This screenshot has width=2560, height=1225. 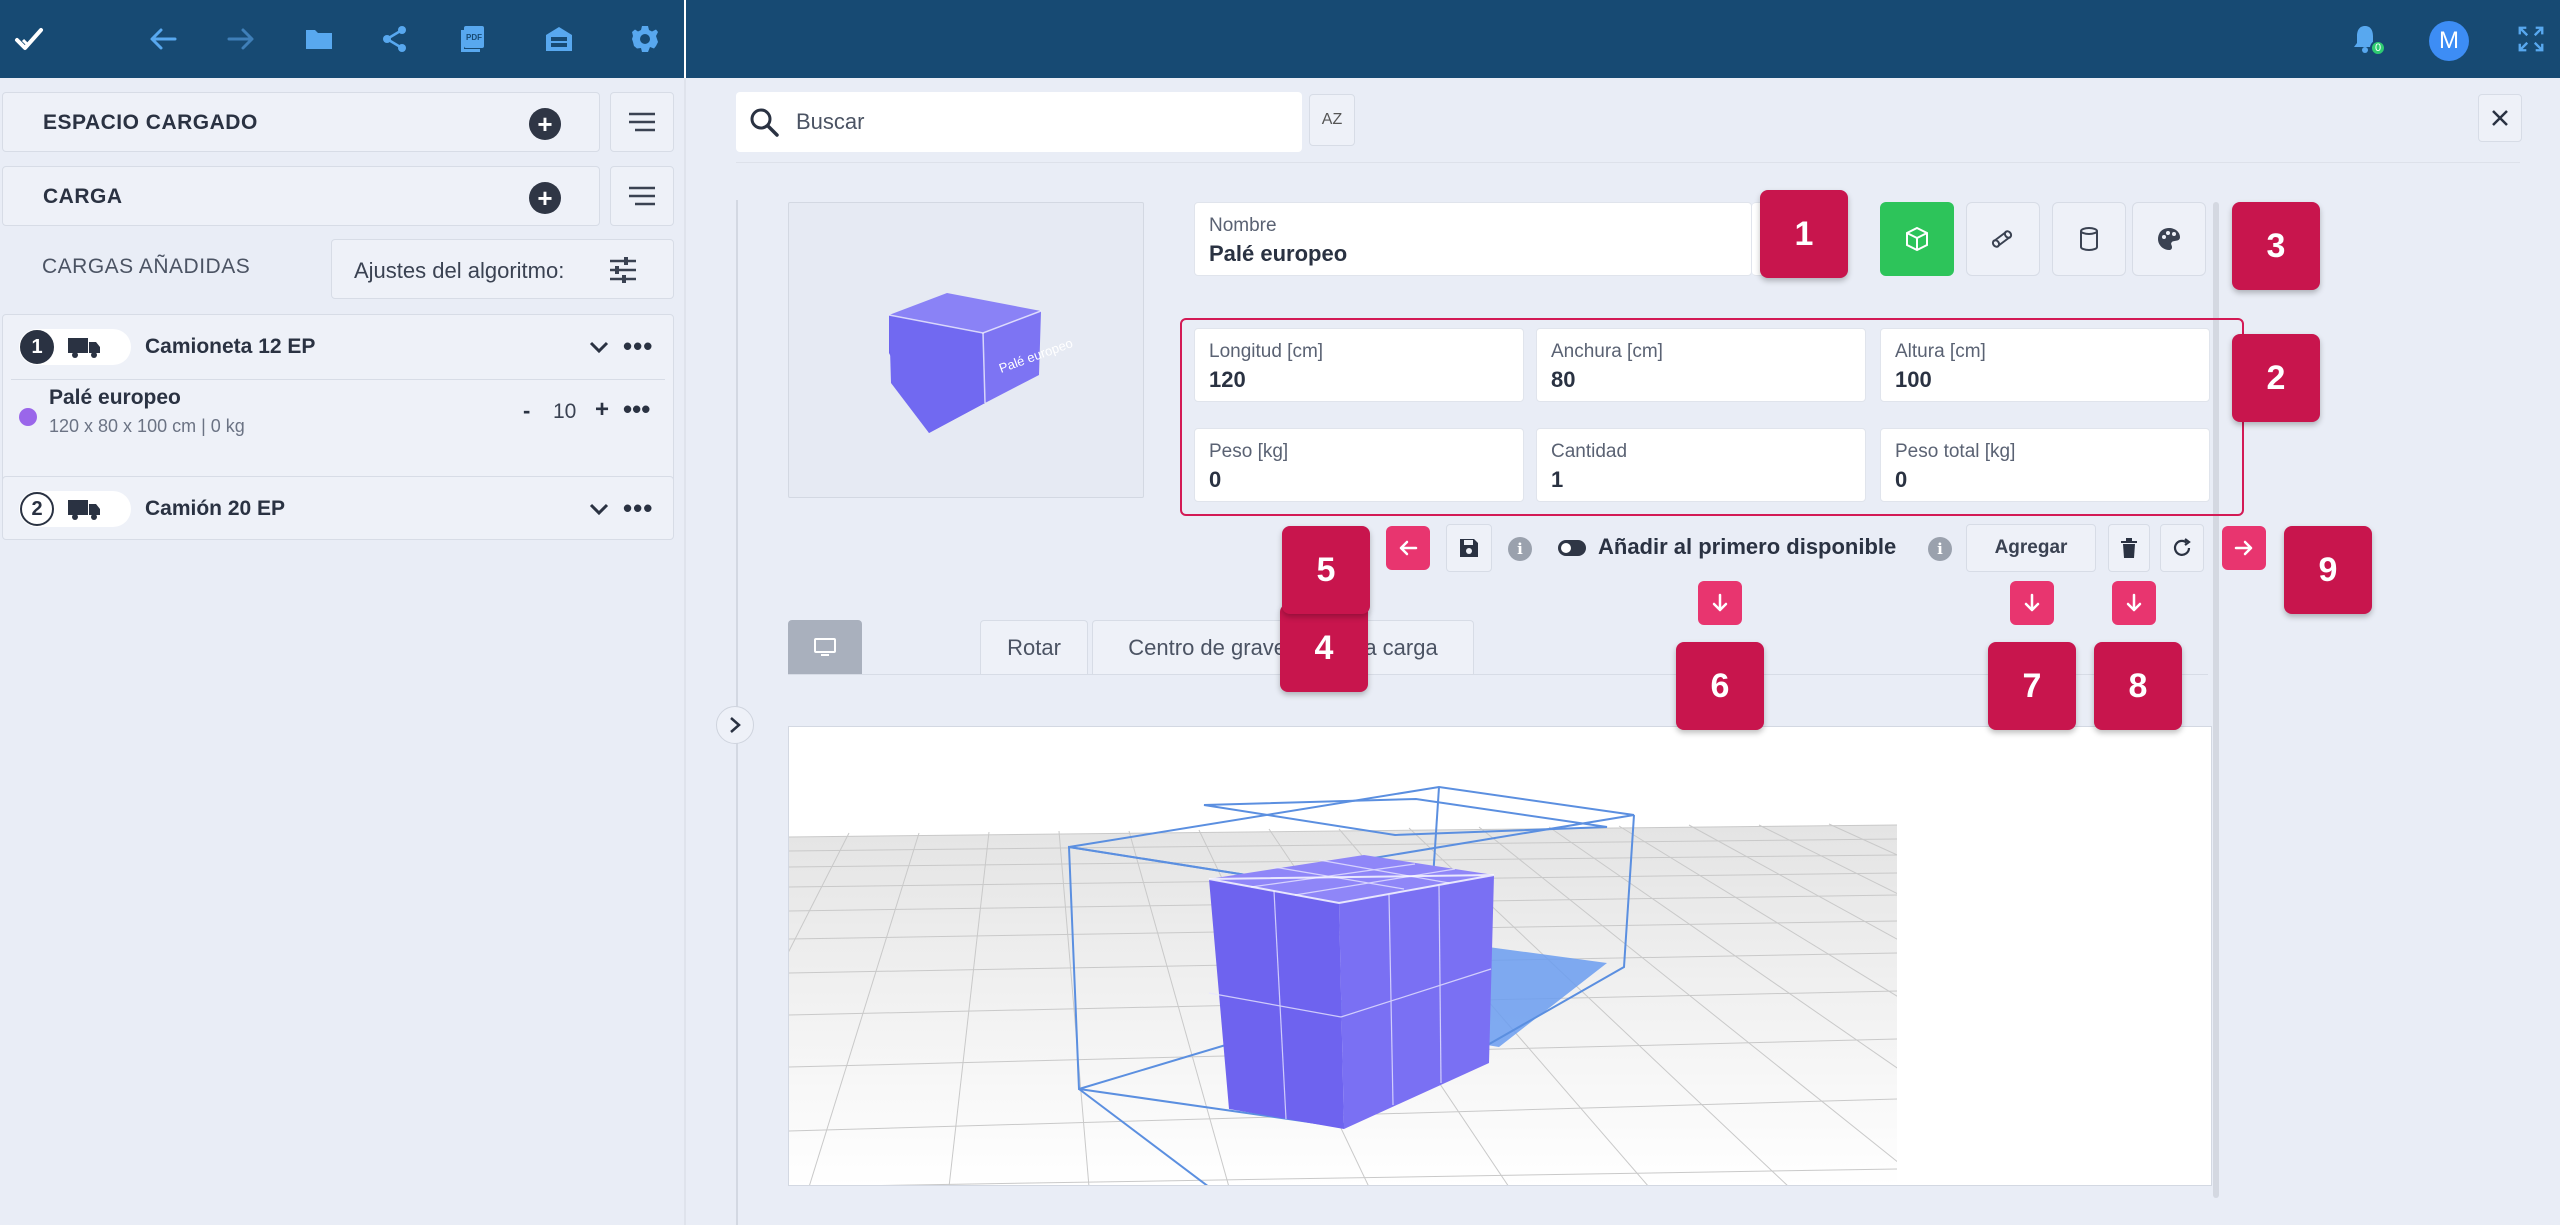 I want to click on next-button, so click(x=2244, y=548).